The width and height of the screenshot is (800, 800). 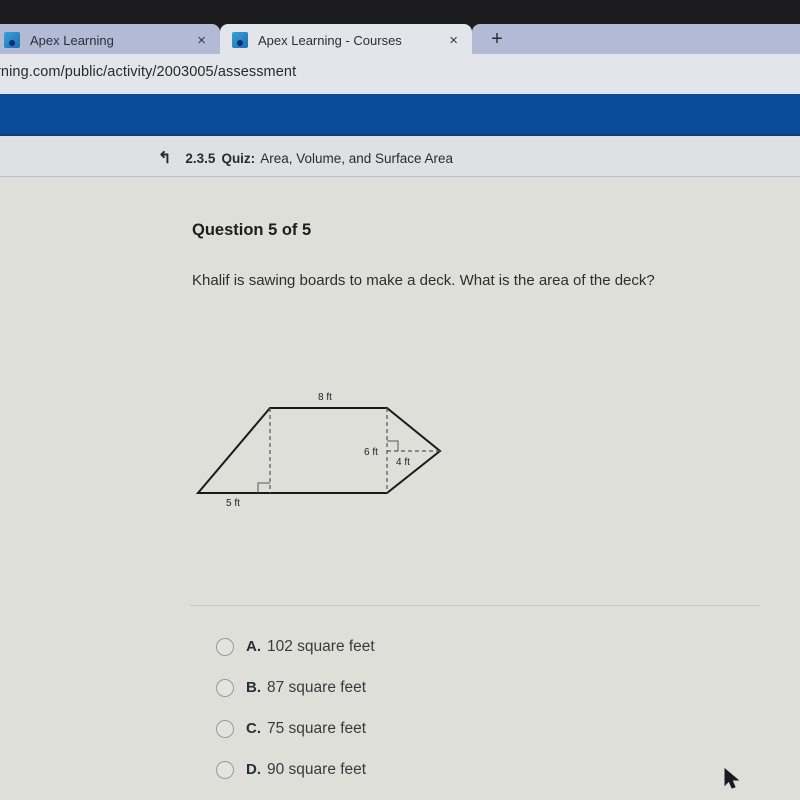 I want to click on tab-strip-background, so click(x=636, y=40).